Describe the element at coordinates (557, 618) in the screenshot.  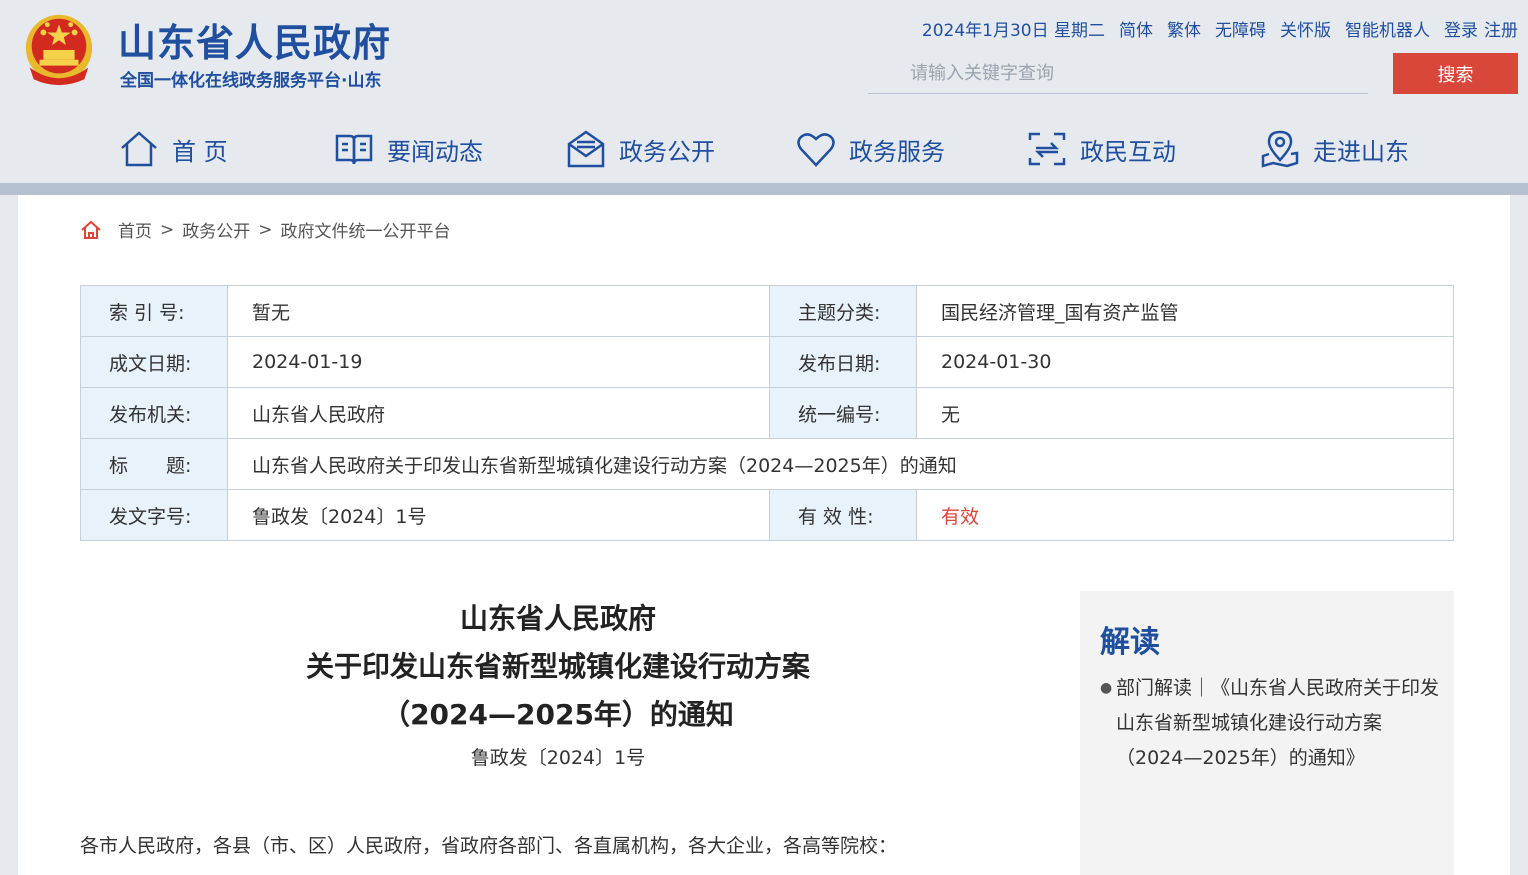
I see `document-title-line1: 山东省人民政府` at that location.